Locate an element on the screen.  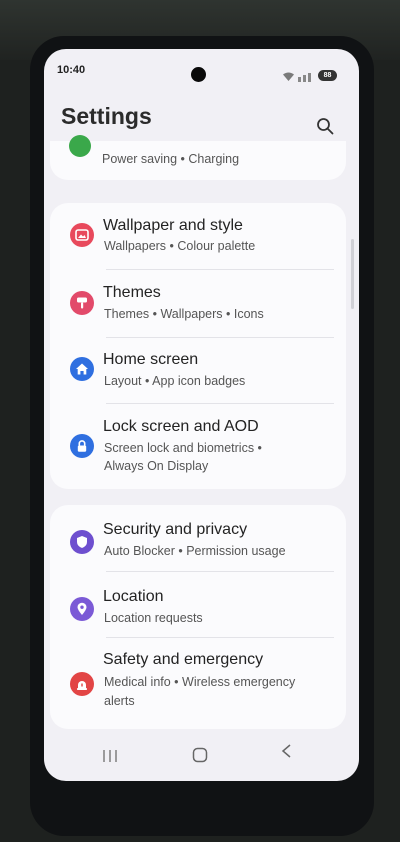
item-title: Wallpaper and style is located at coordinates (173, 225).